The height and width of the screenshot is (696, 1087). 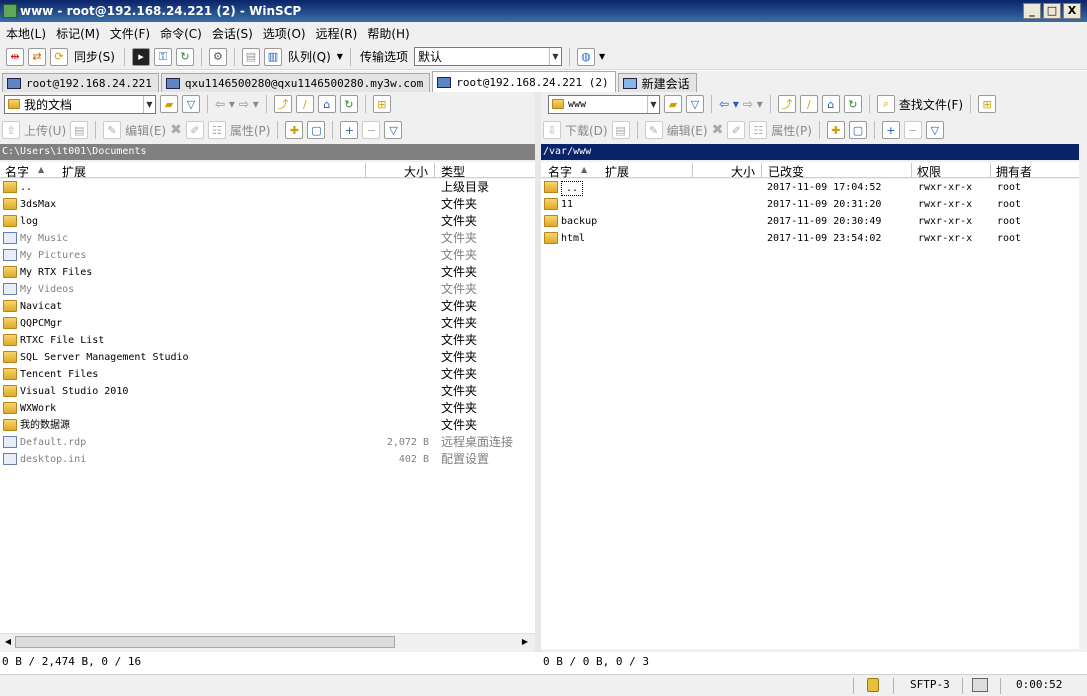 I want to click on local-horizontal-scrollbar: ◀ ▶, so click(x=267, y=641).